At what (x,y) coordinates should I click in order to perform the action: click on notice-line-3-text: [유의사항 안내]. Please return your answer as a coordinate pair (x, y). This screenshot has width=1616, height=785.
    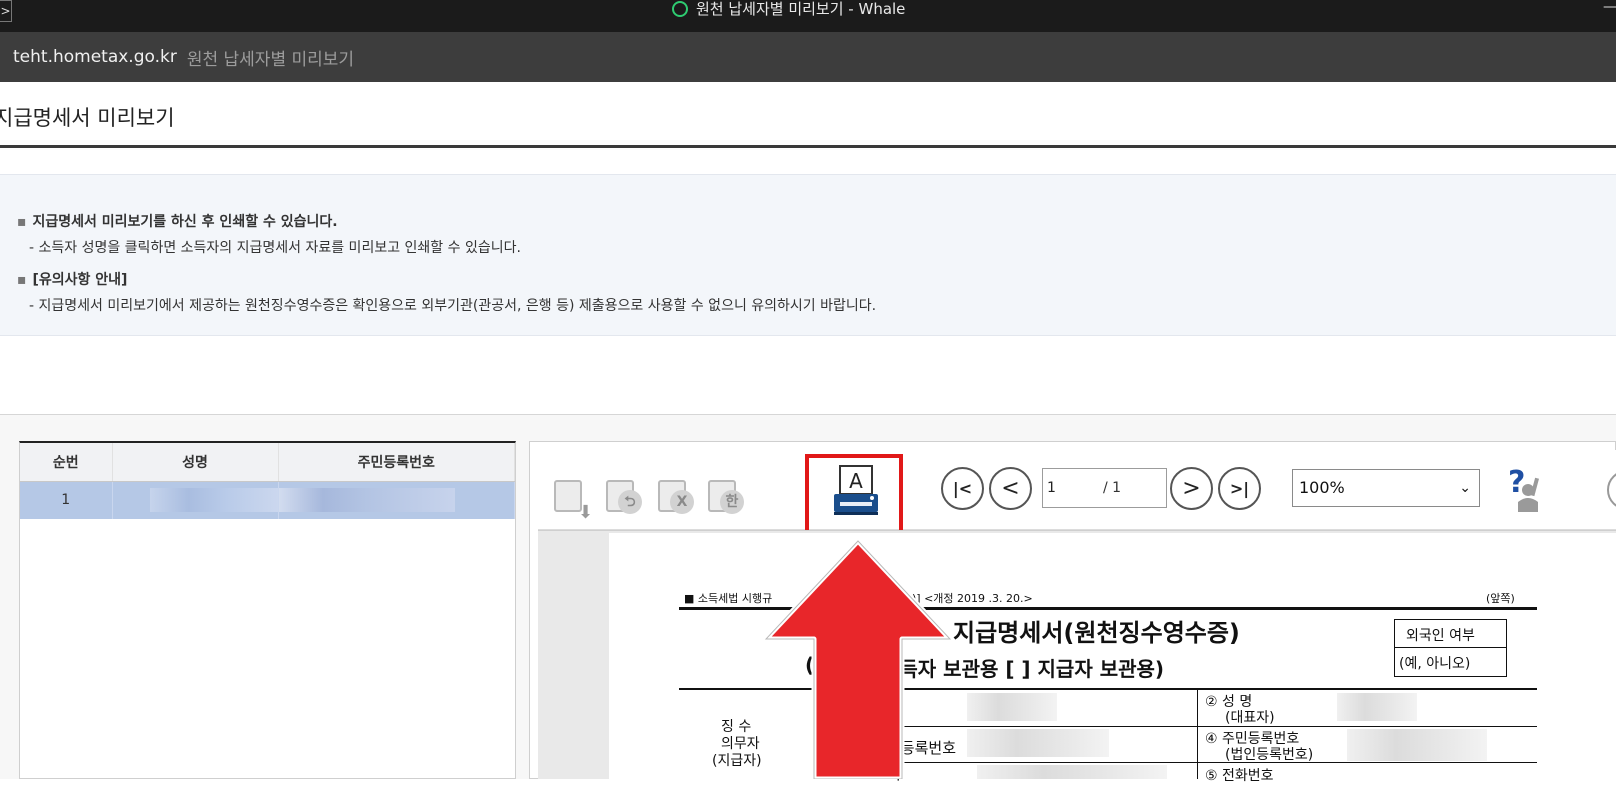
    Looking at the image, I should click on (80, 280).